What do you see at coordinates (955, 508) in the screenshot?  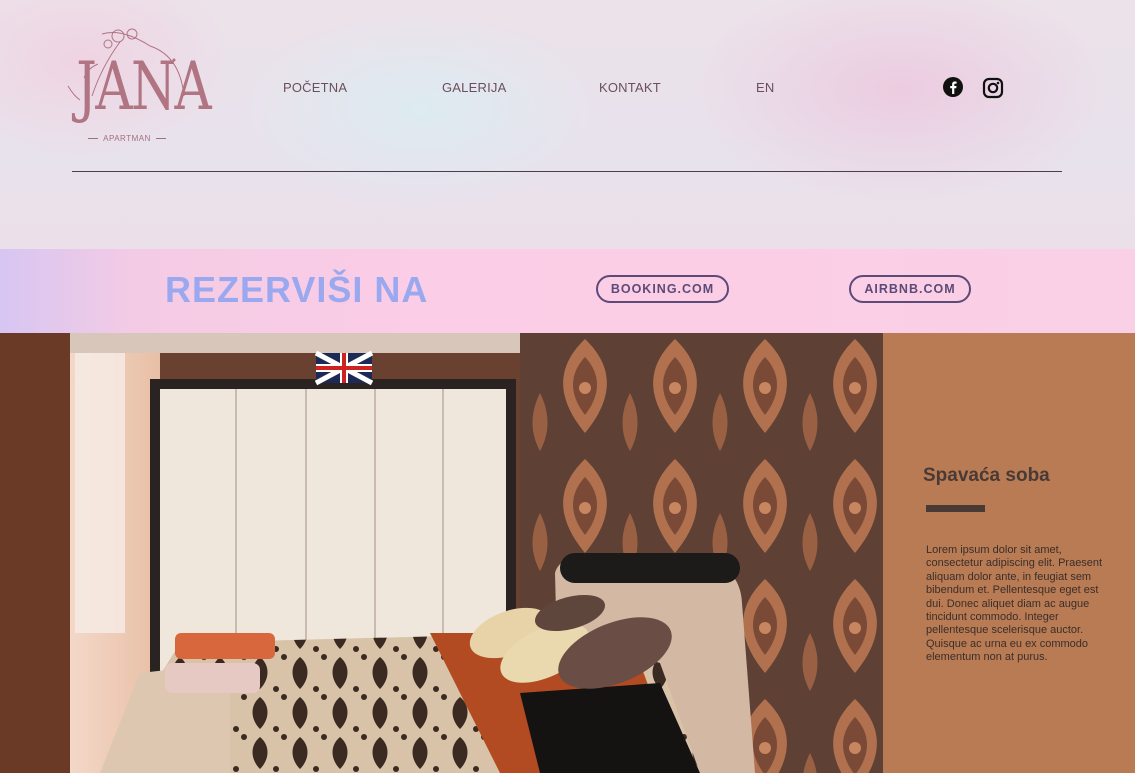 I see `title-underline` at bounding box center [955, 508].